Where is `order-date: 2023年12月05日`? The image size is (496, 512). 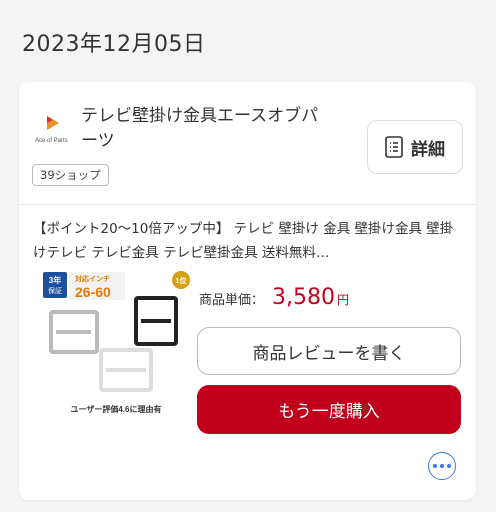 order-date: 2023年12月05日 is located at coordinates (114, 44).